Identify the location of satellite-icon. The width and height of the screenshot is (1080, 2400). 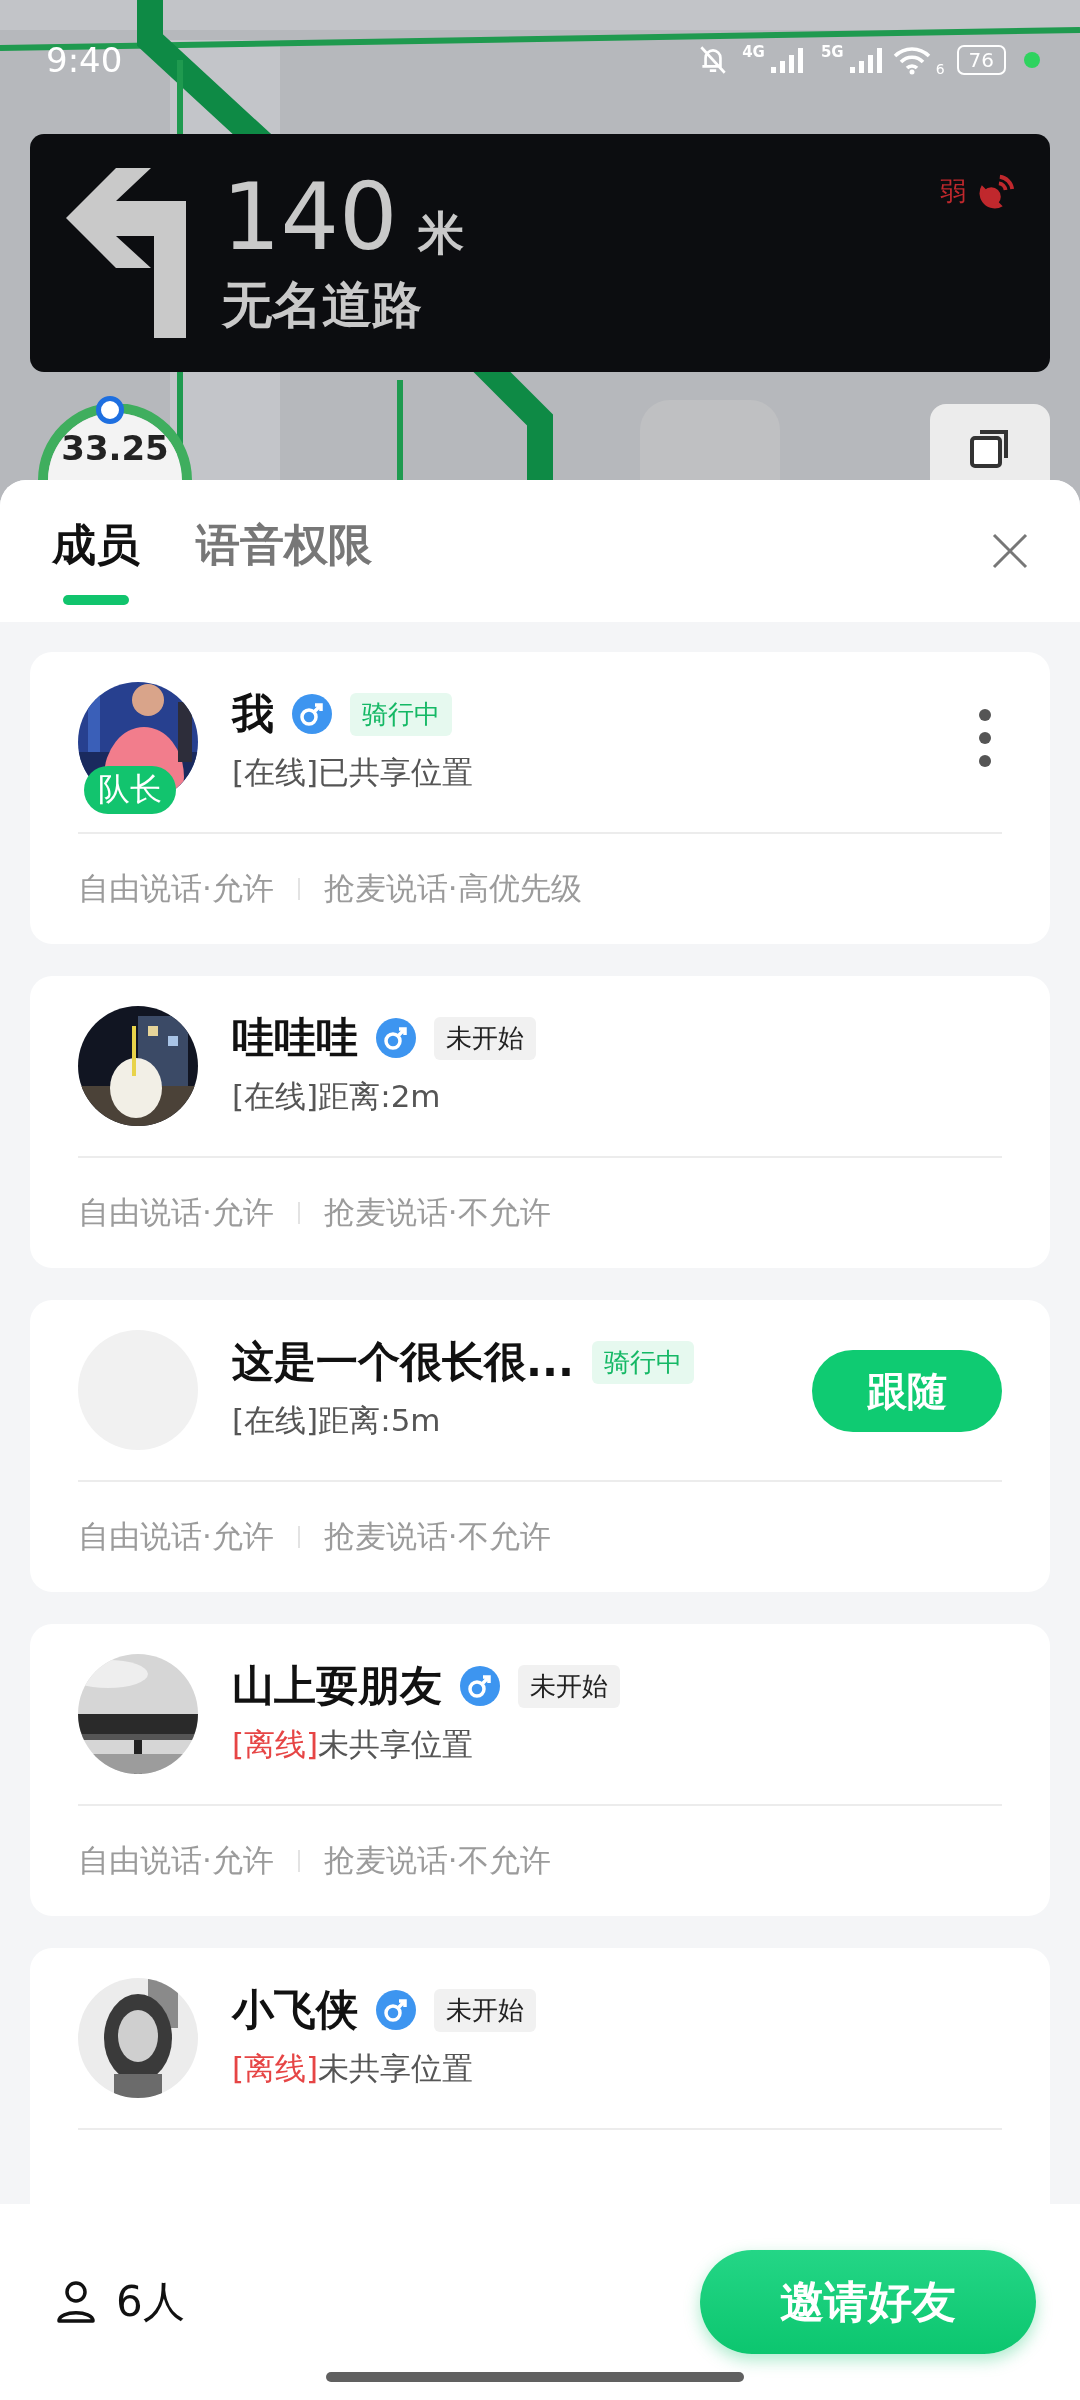
(997, 191).